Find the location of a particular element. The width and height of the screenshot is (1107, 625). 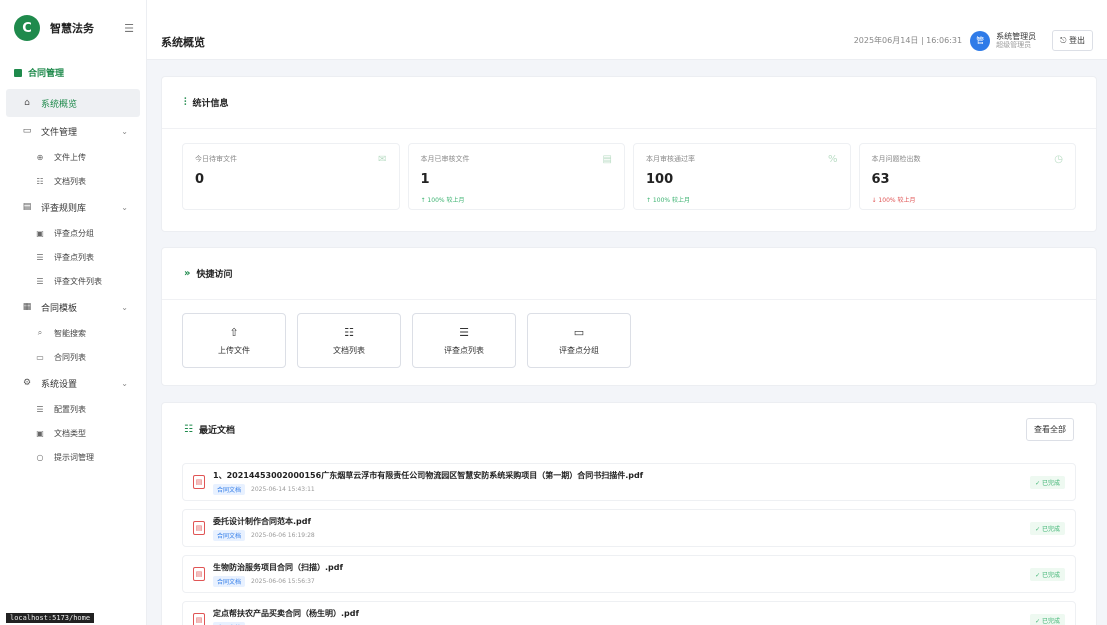

view-all-button: 查看全部 is located at coordinates (1050, 429).